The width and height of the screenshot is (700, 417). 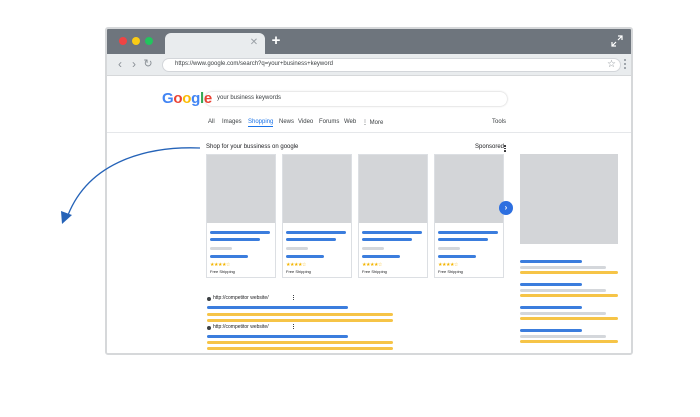 What do you see at coordinates (569, 199) in the screenshot?
I see `side-panel-image` at bounding box center [569, 199].